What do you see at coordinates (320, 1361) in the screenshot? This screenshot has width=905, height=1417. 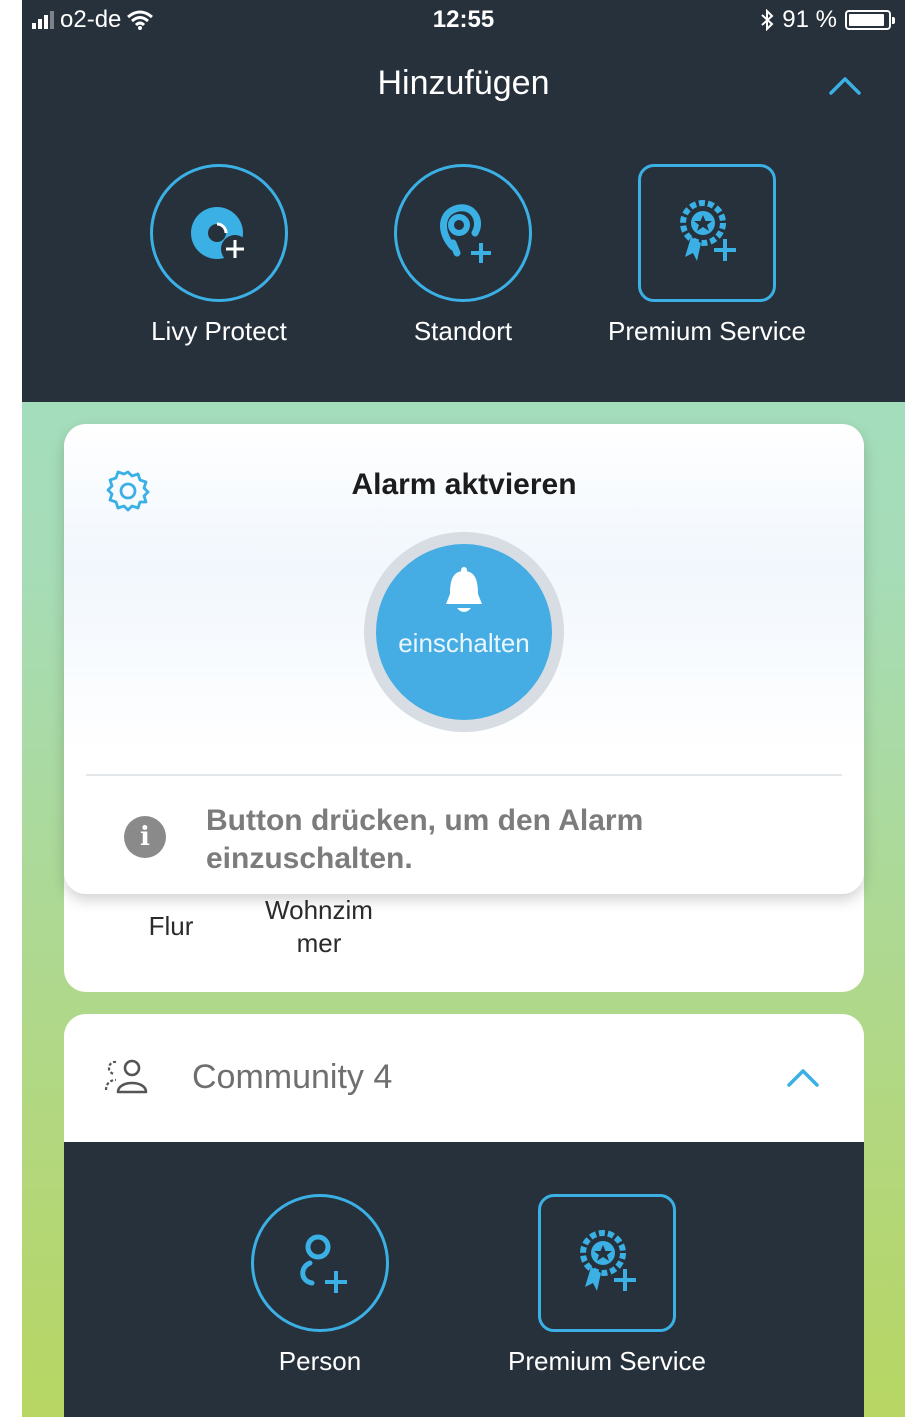 I see `community-item-label: Person` at bounding box center [320, 1361].